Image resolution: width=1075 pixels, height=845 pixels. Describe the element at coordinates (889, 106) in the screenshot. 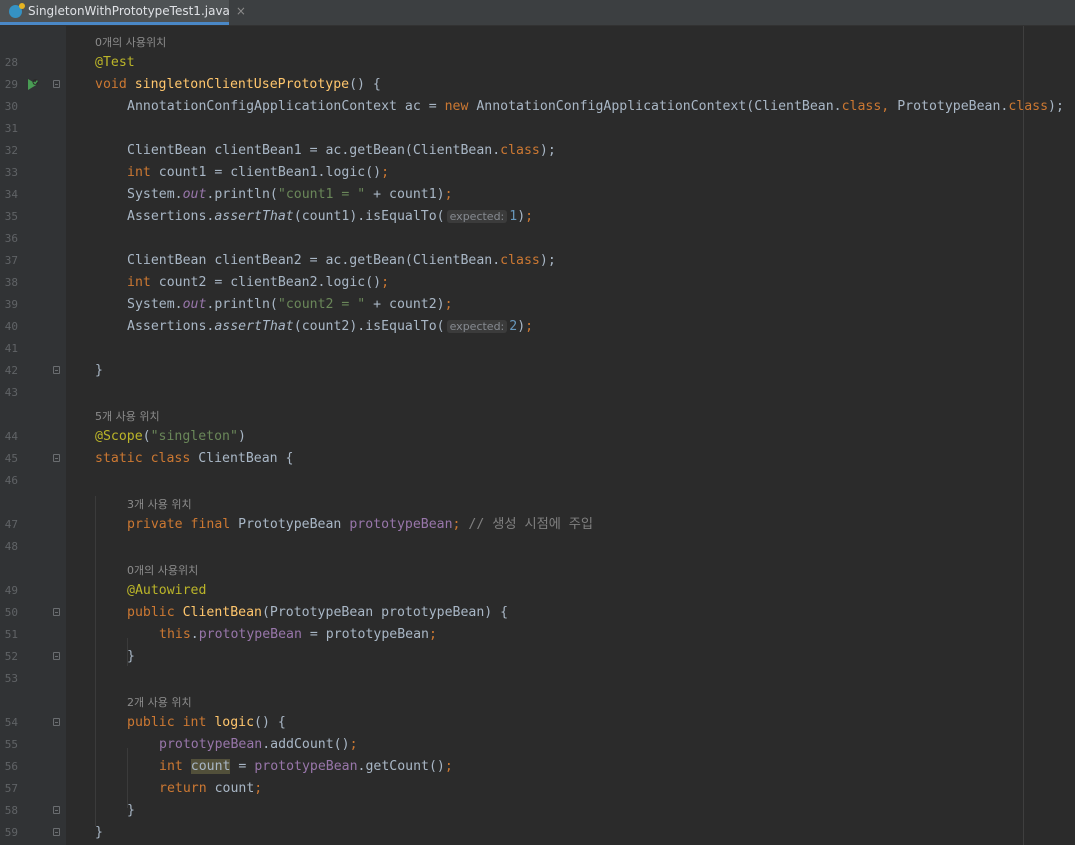

I see `code-text: ,` at that location.